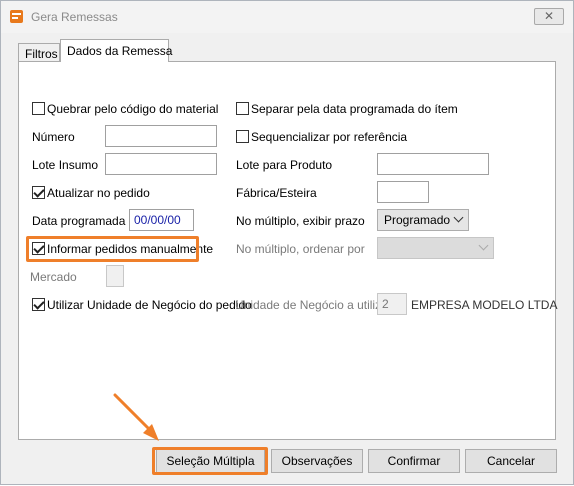  Describe the element at coordinates (120, 51) in the screenshot. I see `tab-label: Dados da Remessa` at that location.